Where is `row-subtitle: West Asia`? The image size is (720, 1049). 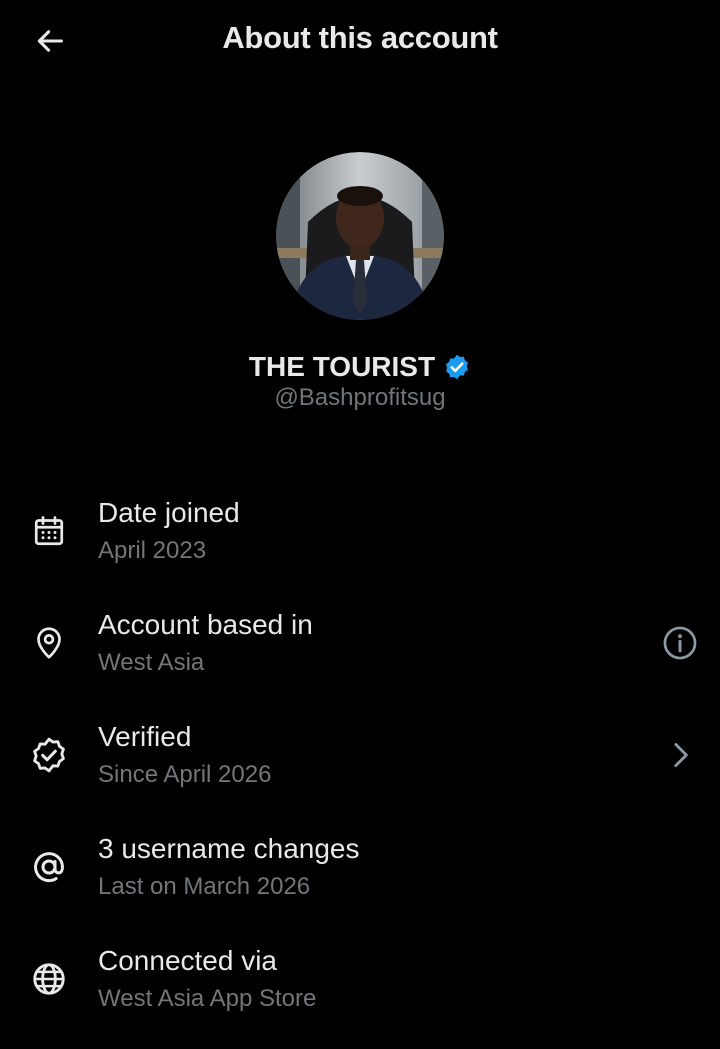 row-subtitle: West Asia is located at coordinates (151, 662).